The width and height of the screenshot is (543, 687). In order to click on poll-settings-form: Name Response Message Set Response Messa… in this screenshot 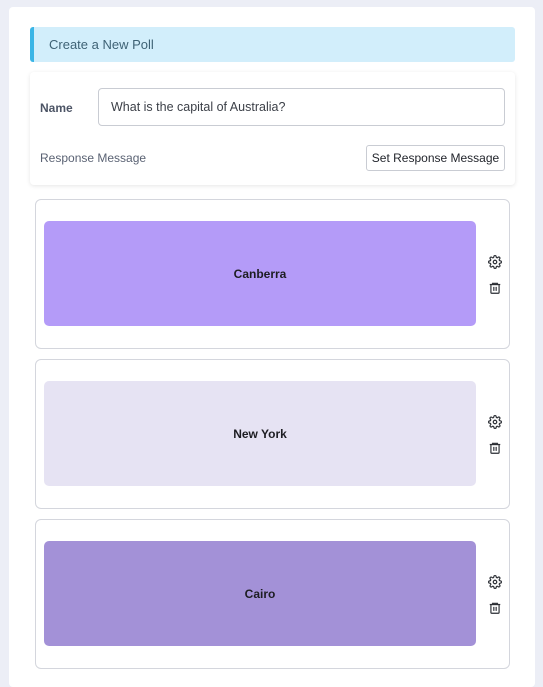, I will do `click(272, 128)`.